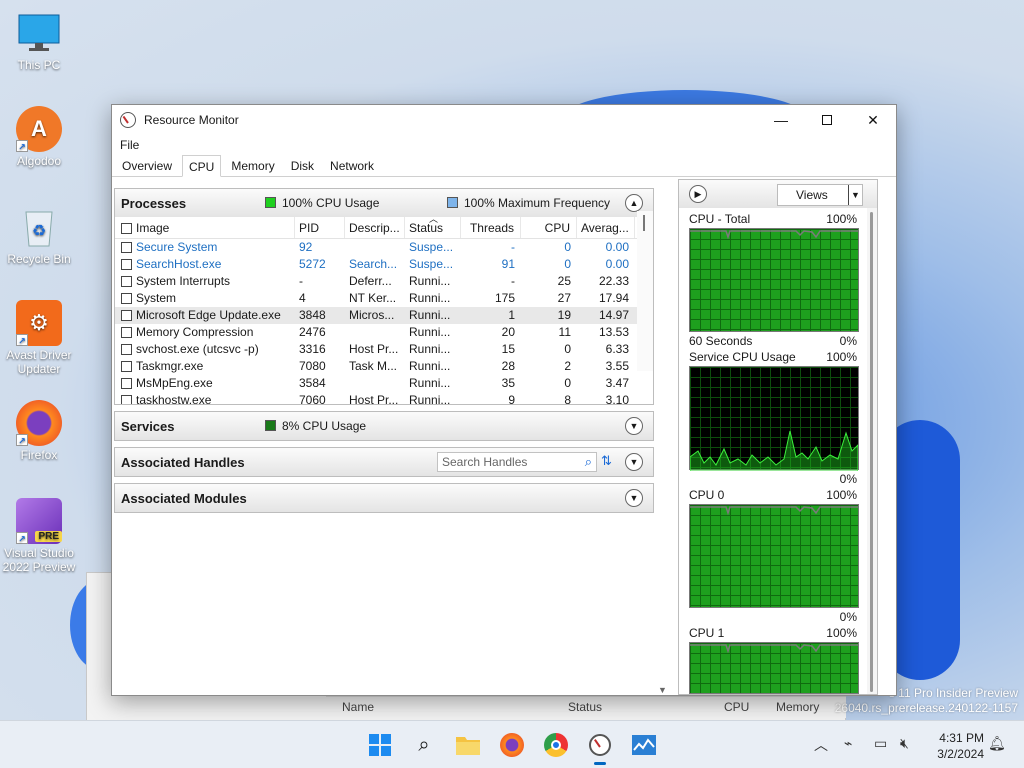 The image size is (1024, 768). Describe the element at coordinates (663, 437) in the screenshot. I see `left-pane-scrollbar: ▼` at that location.